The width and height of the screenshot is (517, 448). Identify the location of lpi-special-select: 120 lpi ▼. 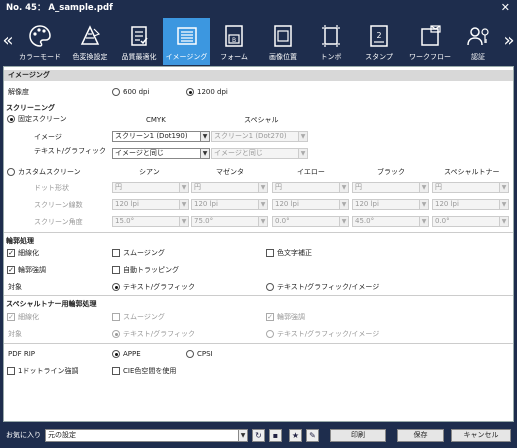
(470, 204).